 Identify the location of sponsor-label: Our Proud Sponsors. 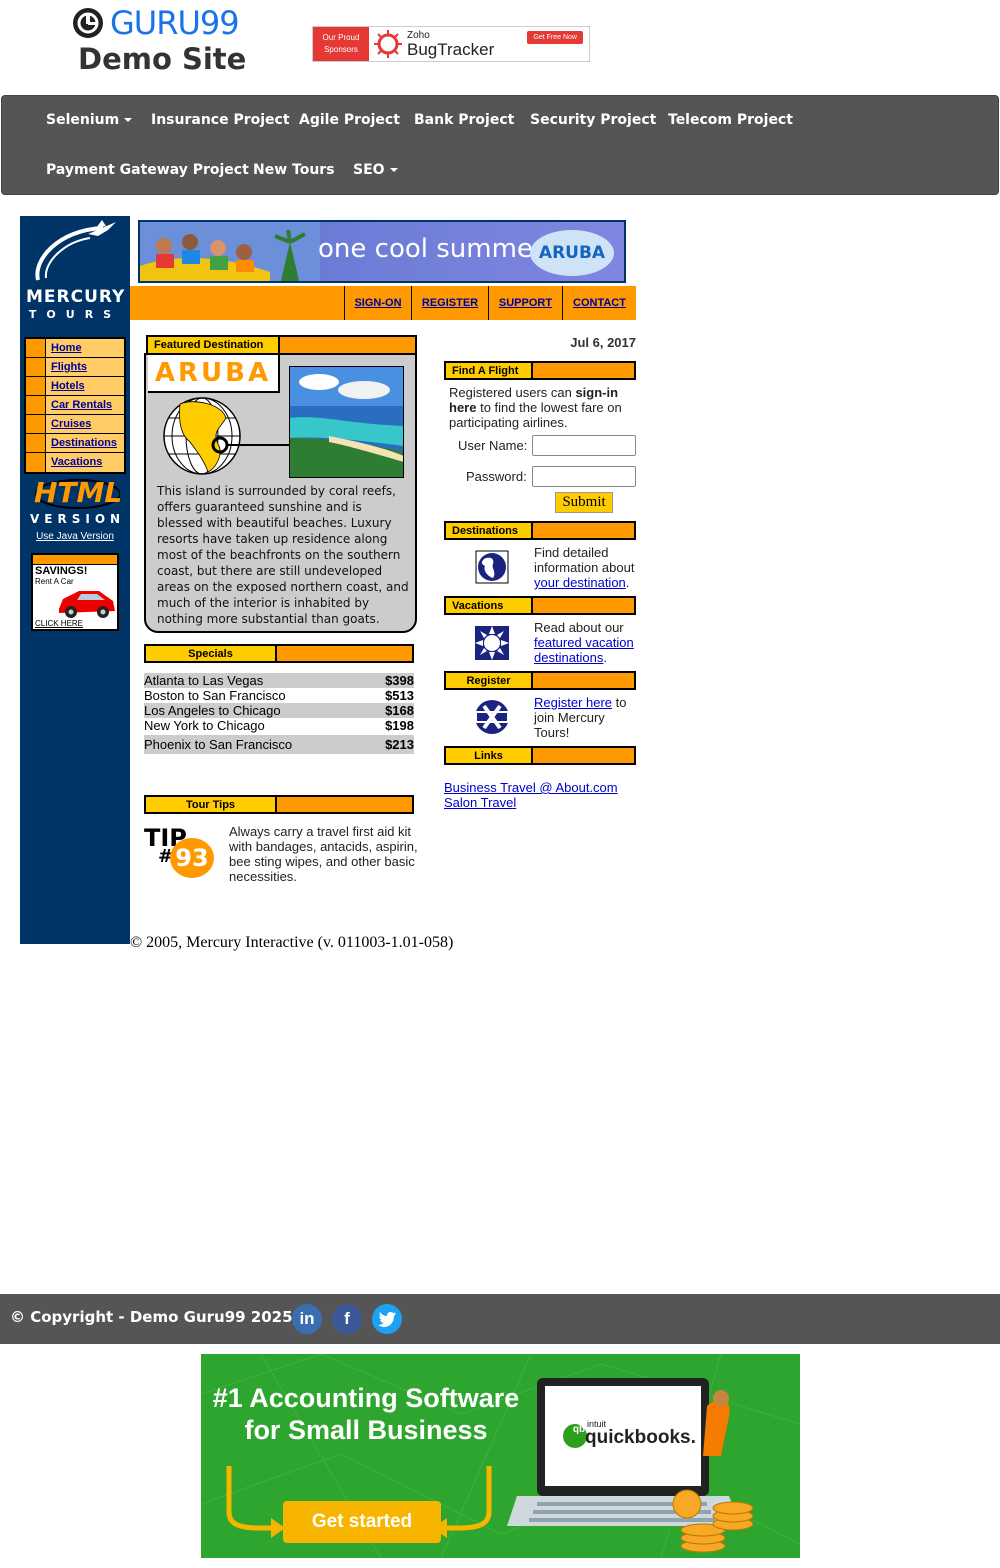
(341, 44).